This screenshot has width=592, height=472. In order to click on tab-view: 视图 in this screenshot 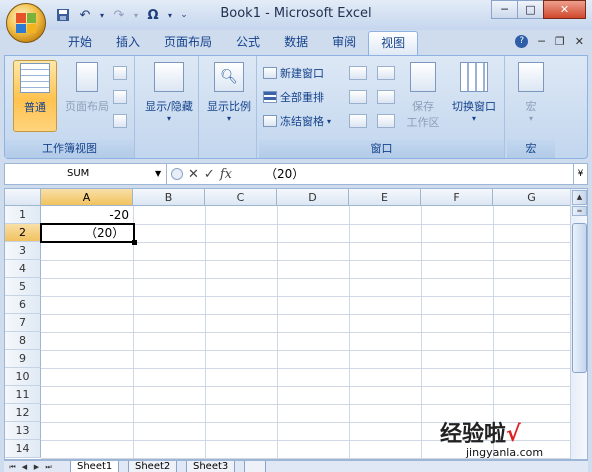, I will do `click(393, 43)`.